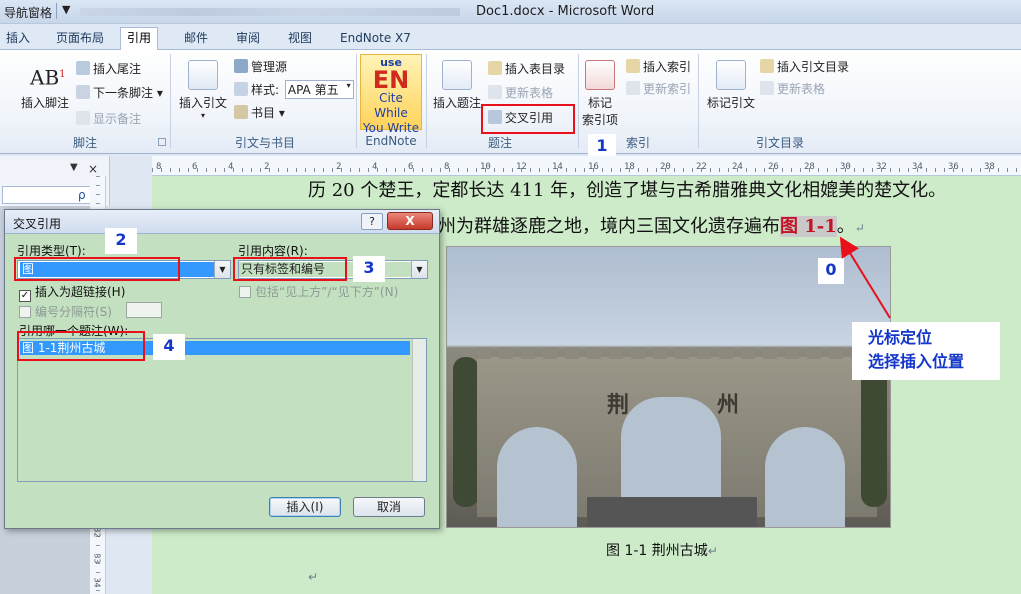  Describe the element at coordinates (97, 558) in the screenshot. I see `vruler-tick: 33` at that location.